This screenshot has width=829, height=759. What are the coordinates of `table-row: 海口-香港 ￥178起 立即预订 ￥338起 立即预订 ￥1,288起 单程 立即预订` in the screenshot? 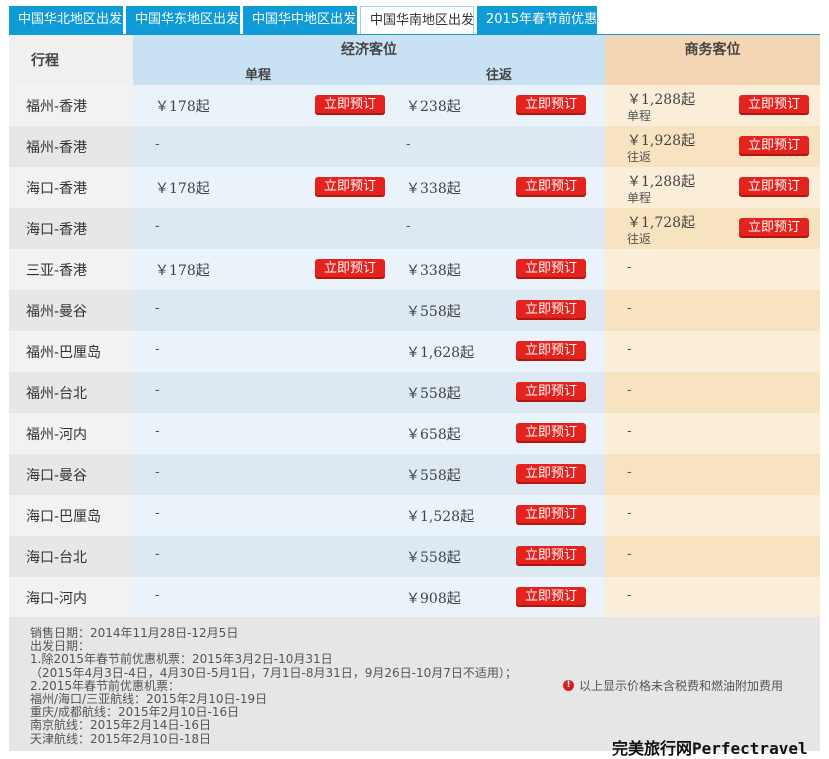 It's located at (414, 187).